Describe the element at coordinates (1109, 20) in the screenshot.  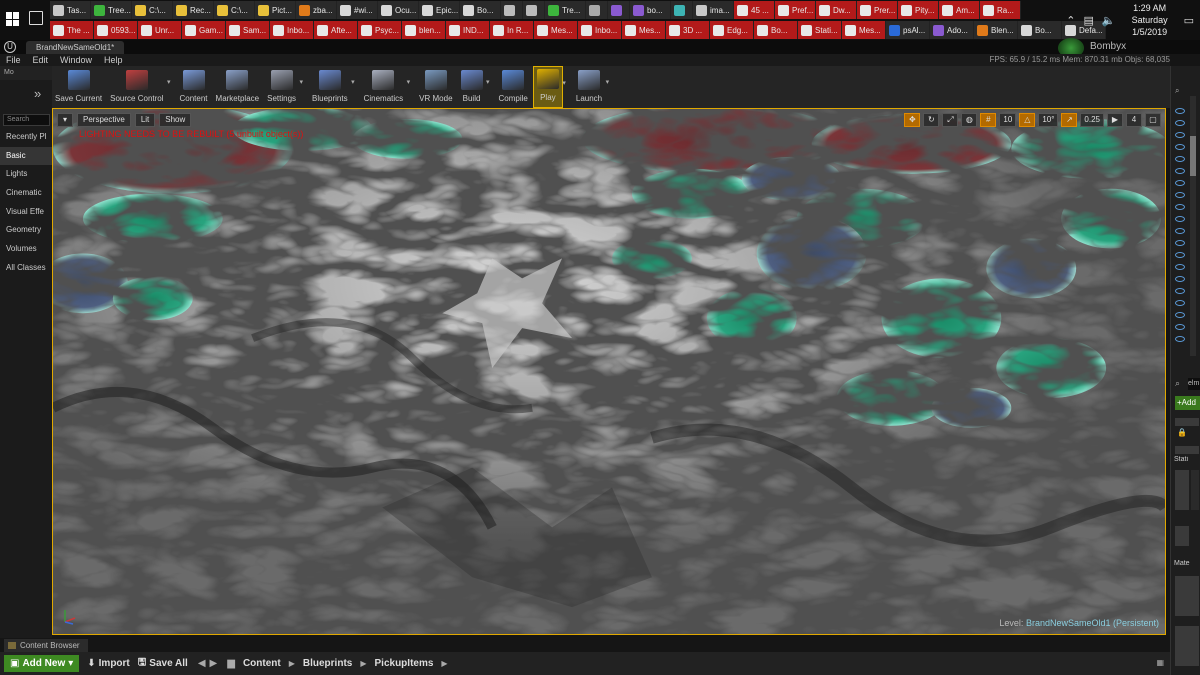
I see `volume-icon: 🔈` at that location.